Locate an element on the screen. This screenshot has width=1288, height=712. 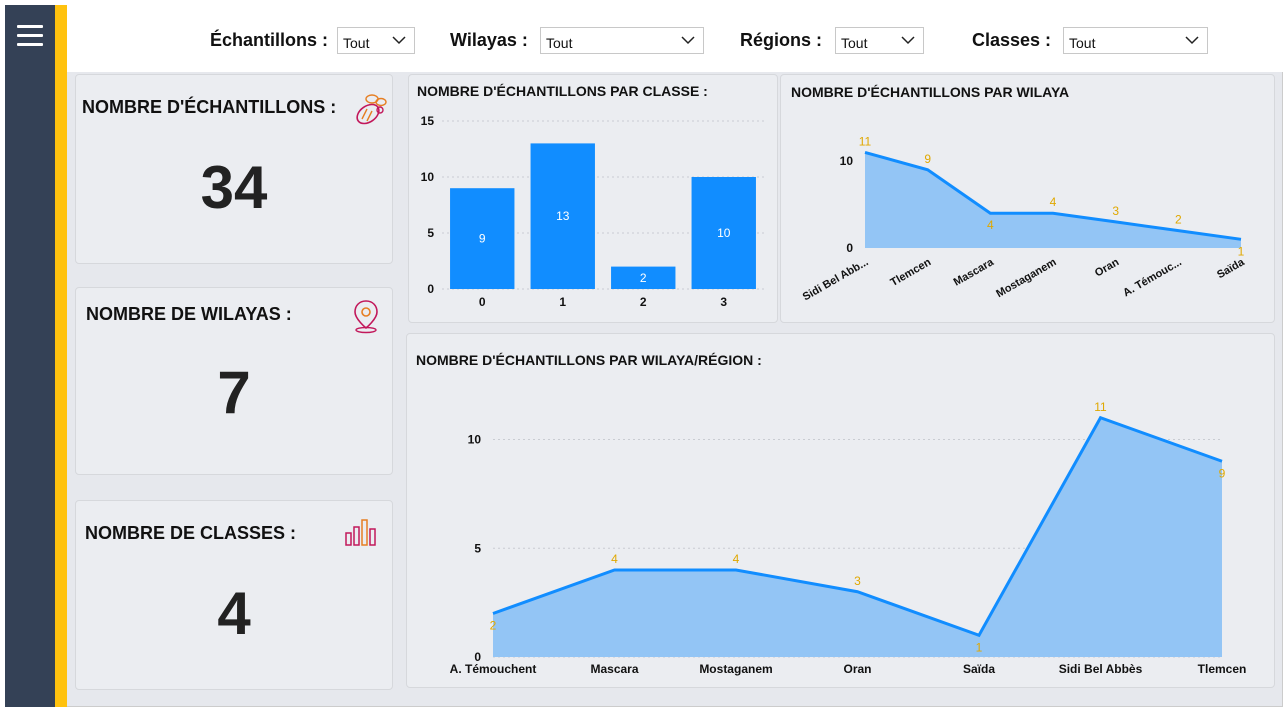
hamburger-menu-icon is located at coordinates (30, 36).